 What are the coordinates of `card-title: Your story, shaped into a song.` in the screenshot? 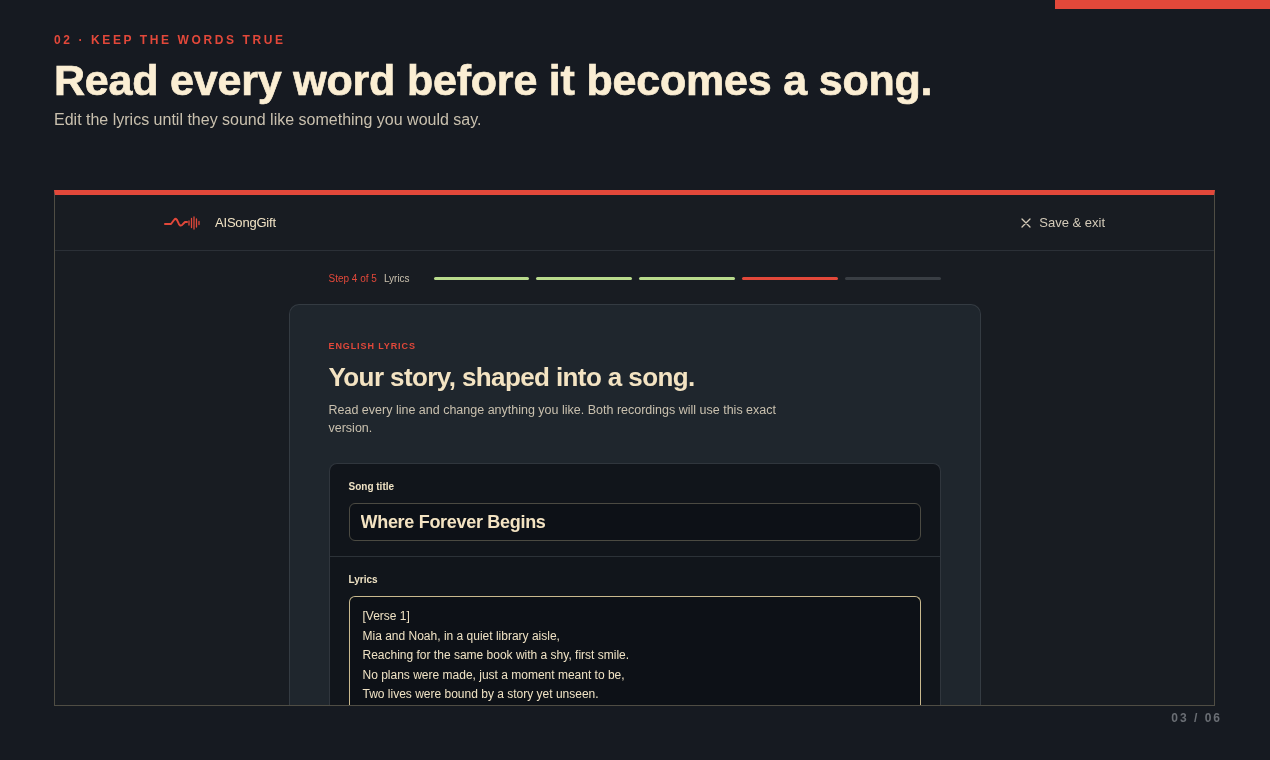 It's located at (512, 377).